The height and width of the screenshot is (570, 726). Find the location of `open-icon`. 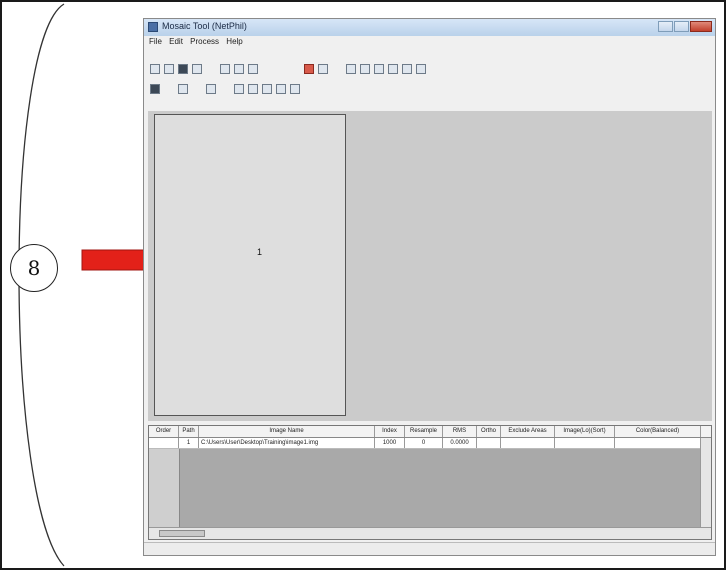

open-icon is located at coordinates (169, 69).